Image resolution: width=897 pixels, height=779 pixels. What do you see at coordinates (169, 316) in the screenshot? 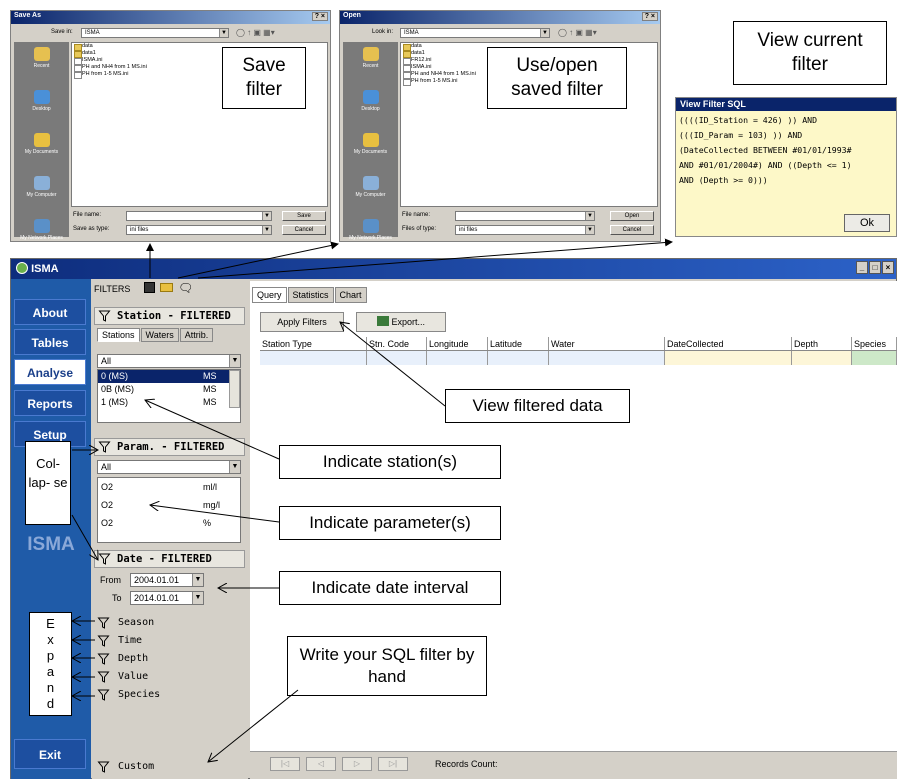
I see `station-filter-header: Station - FILTERED` at bounding box center [169, 316].